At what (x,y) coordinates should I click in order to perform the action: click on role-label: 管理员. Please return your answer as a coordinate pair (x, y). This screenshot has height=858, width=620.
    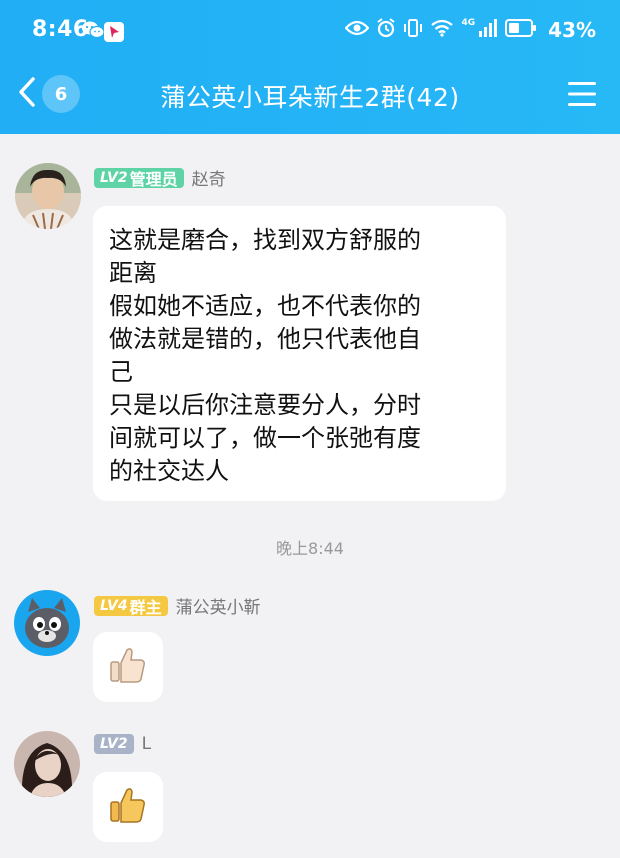
    Looking at the image, I should click on (153, 179).